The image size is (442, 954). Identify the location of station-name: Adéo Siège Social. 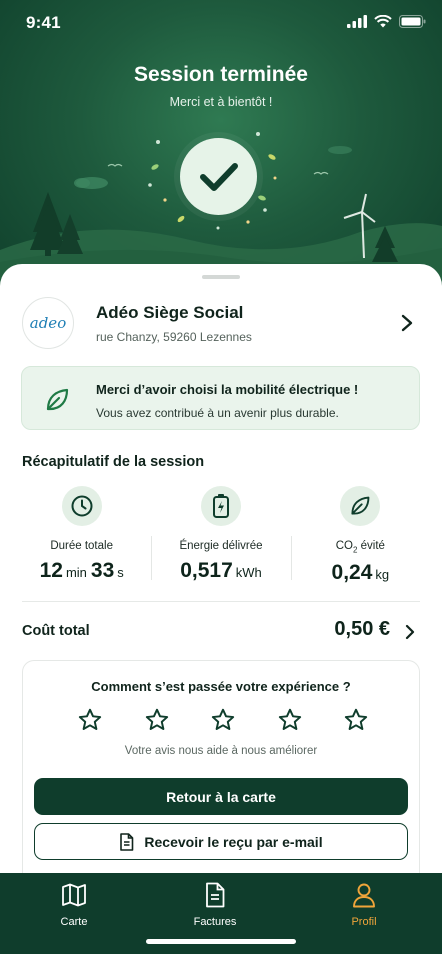
(170, 312).